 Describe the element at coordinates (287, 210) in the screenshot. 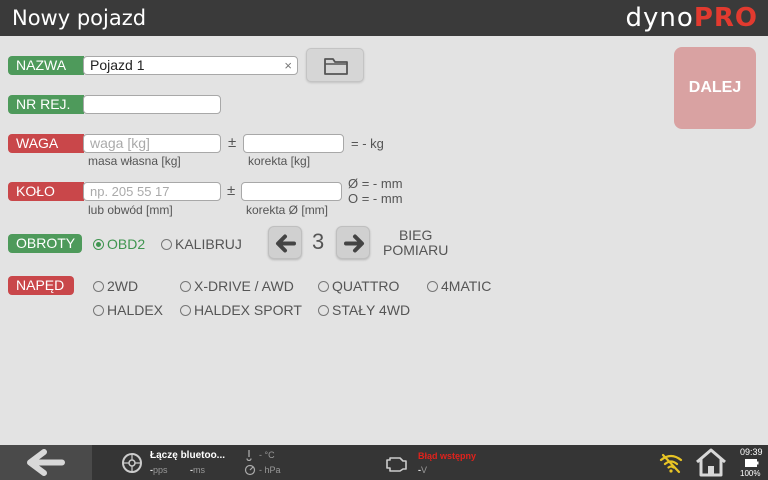

I see `kolo-correction-label: korekta Ø [mm]` at that location.